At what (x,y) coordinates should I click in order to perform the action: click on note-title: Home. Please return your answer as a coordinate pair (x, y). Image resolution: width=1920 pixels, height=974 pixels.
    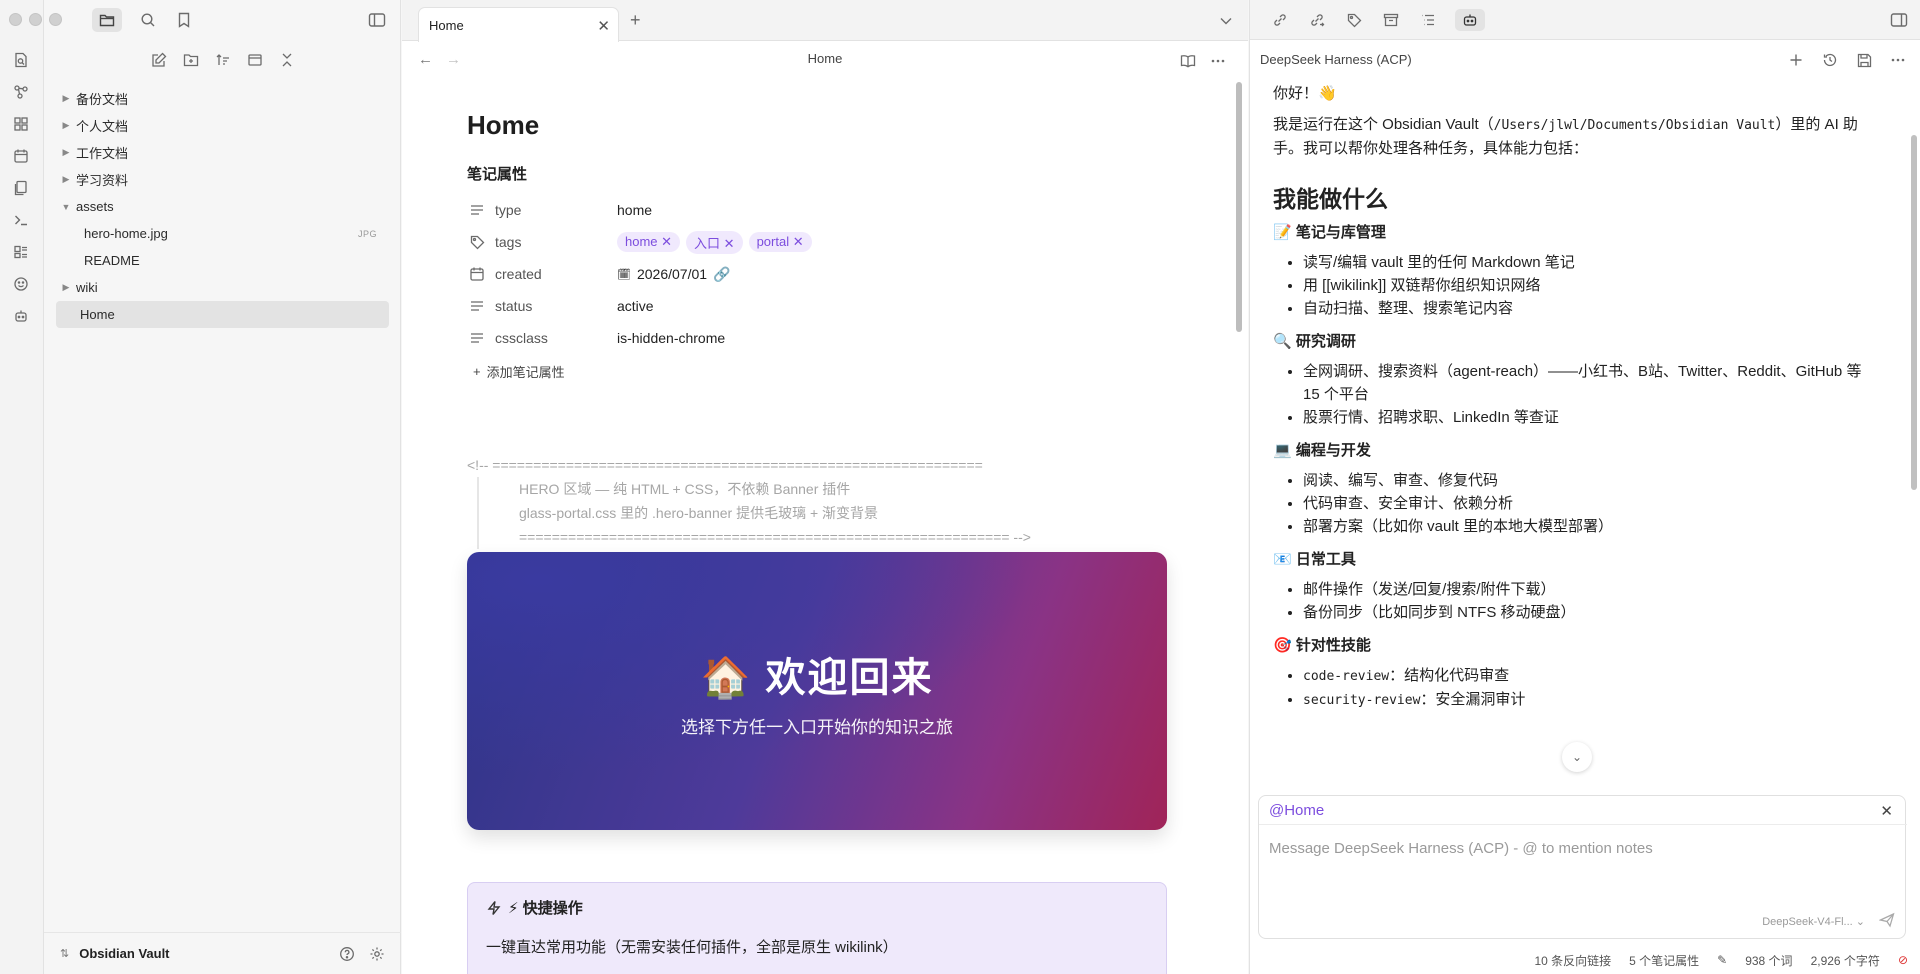
    Looking at the image, I should click on (817, 125).